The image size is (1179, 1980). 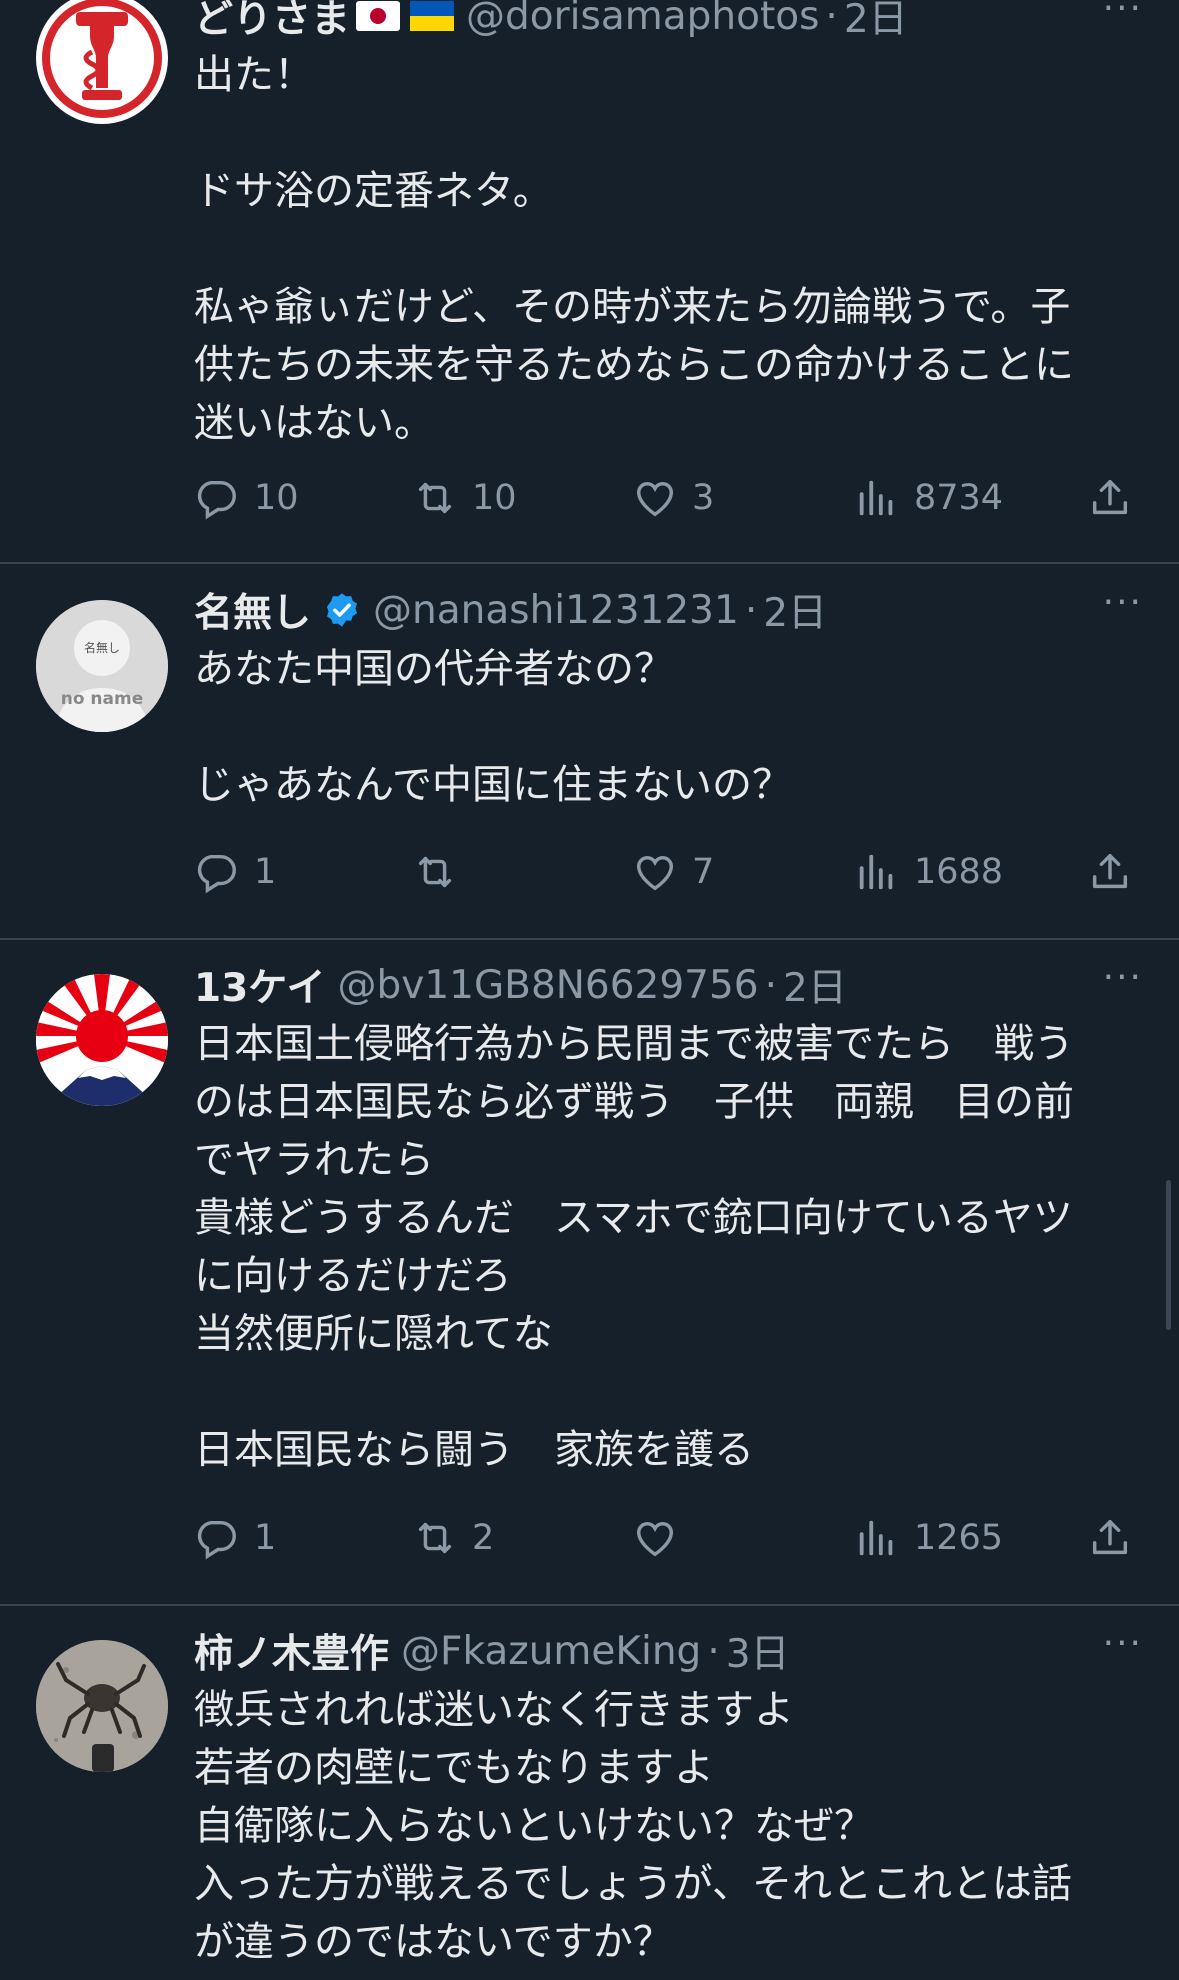 I want to click on crab-photo-icon, so click(x=102, y=1706).